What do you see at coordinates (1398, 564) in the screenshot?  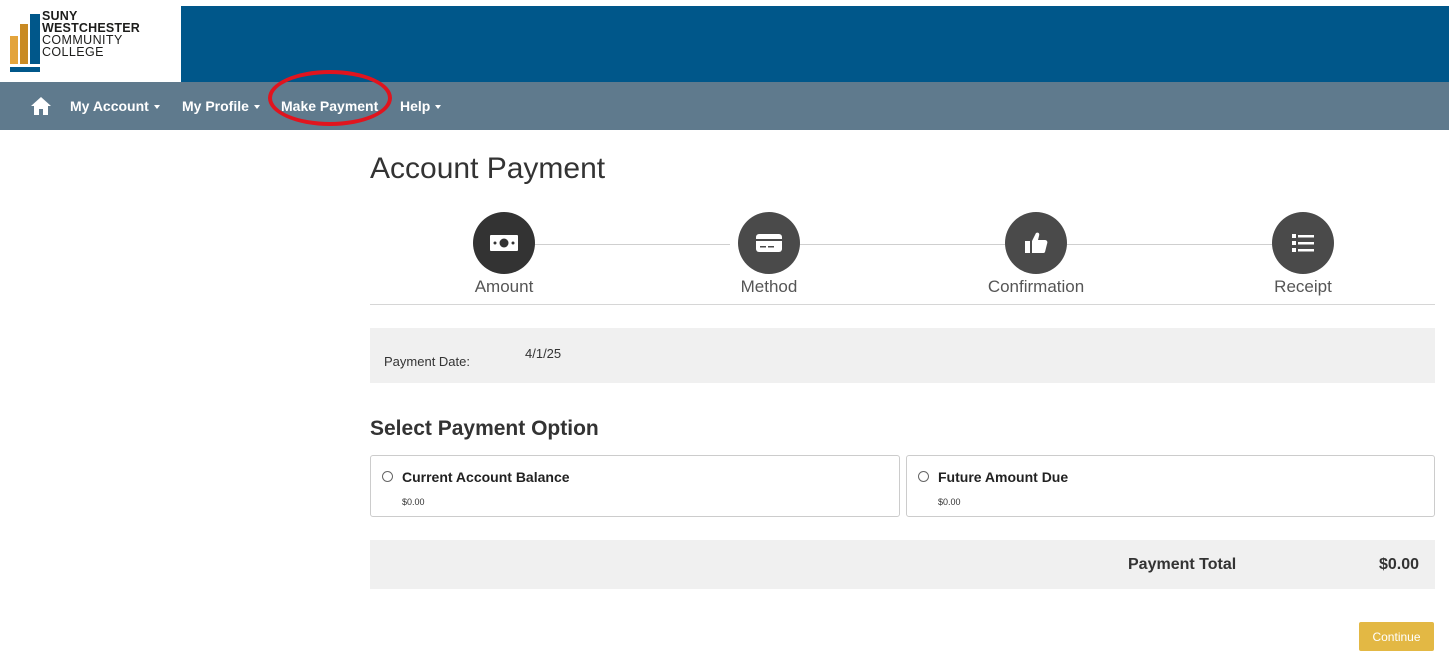 I see `payment-total-value: $0.00` at bounding box center [1398, 564].